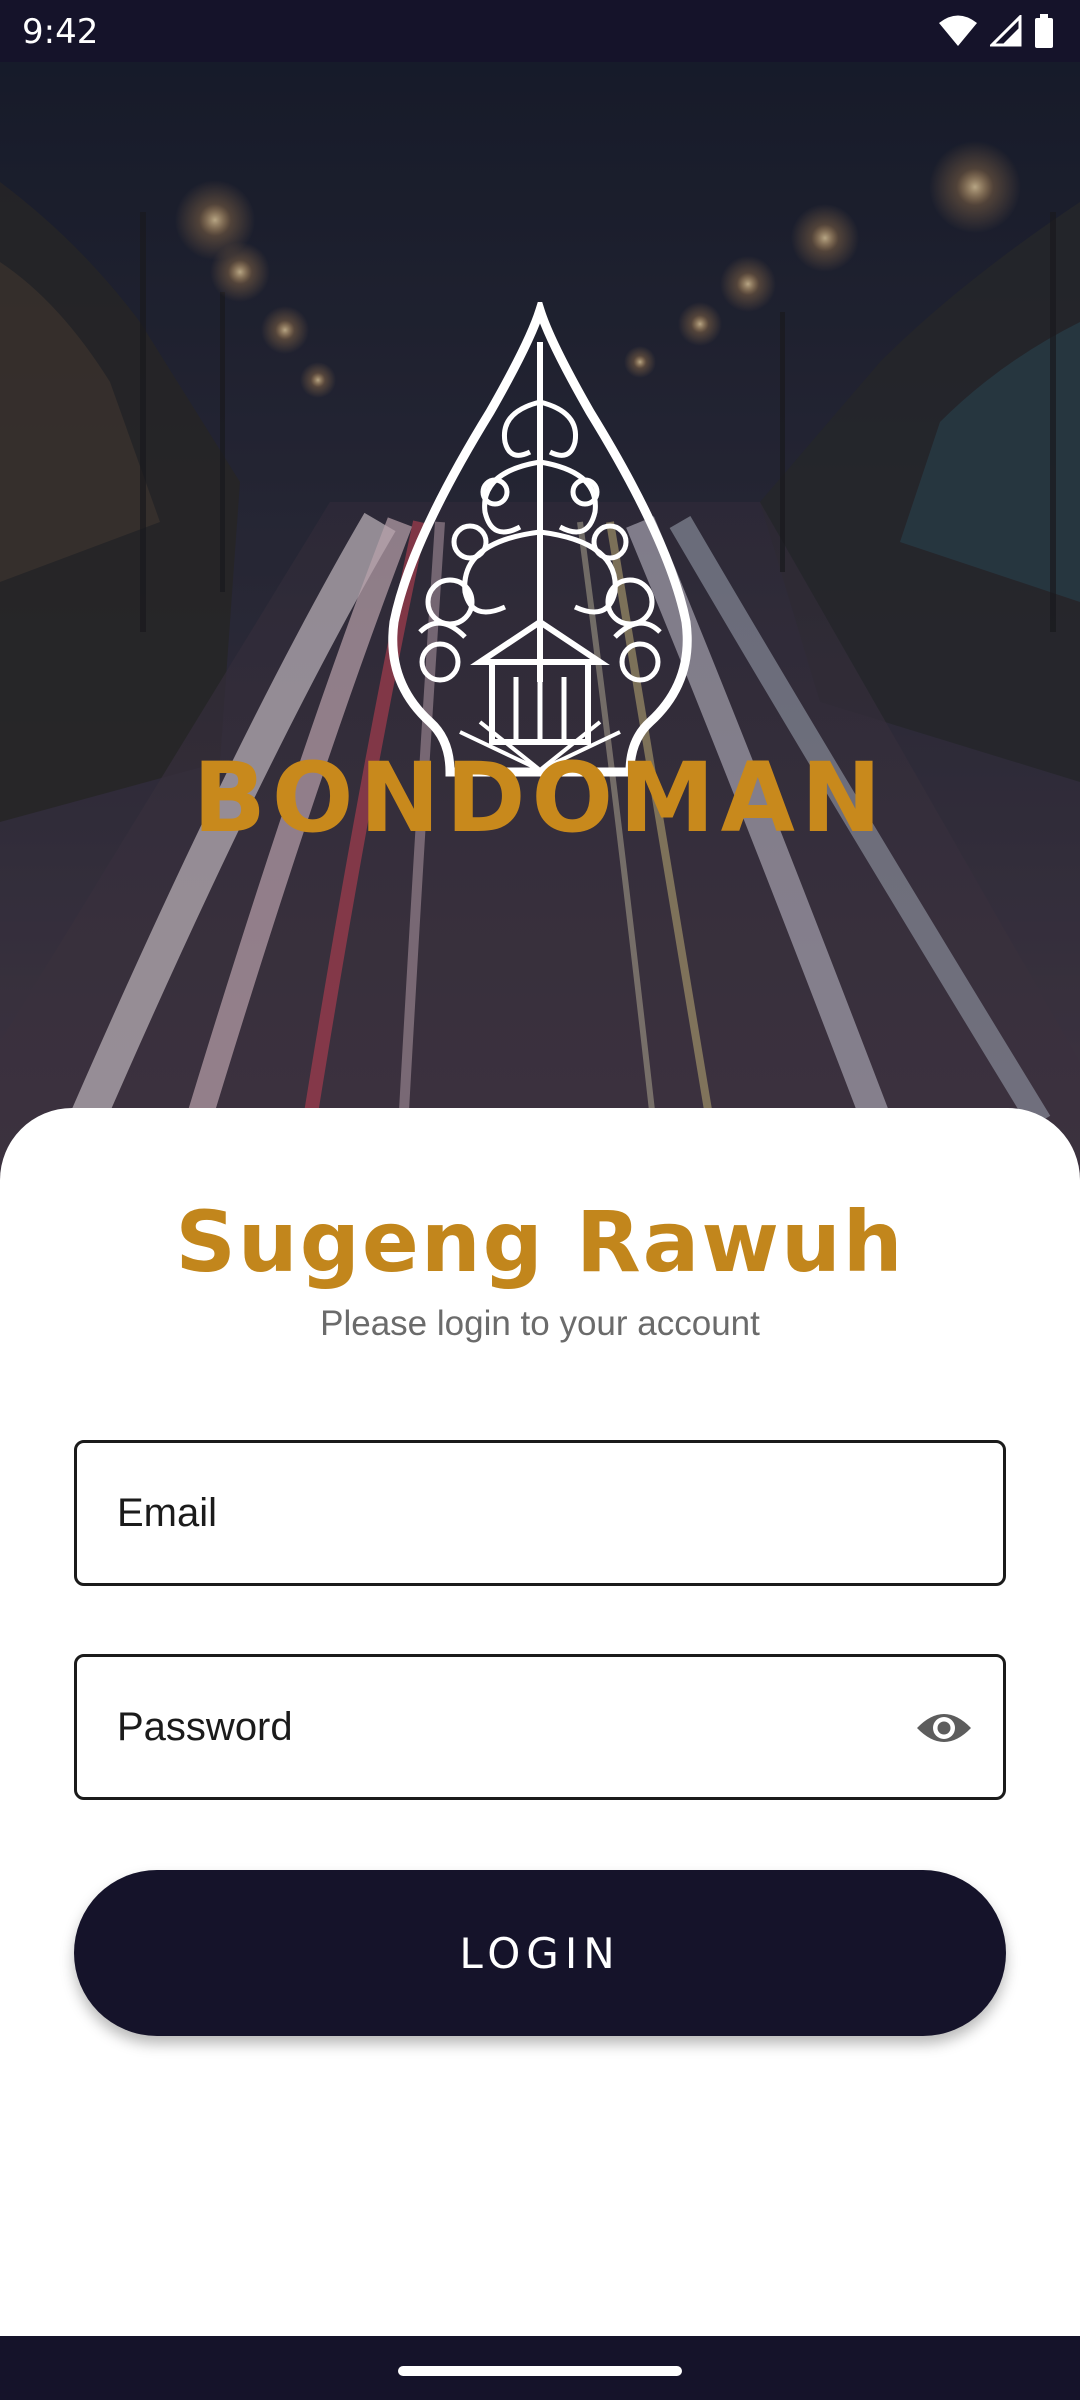 This screenshot has height=2400, width=1080. Describe the element at coordinates (540, 2371) in the screenshot. I see `home-indicator` at that location.